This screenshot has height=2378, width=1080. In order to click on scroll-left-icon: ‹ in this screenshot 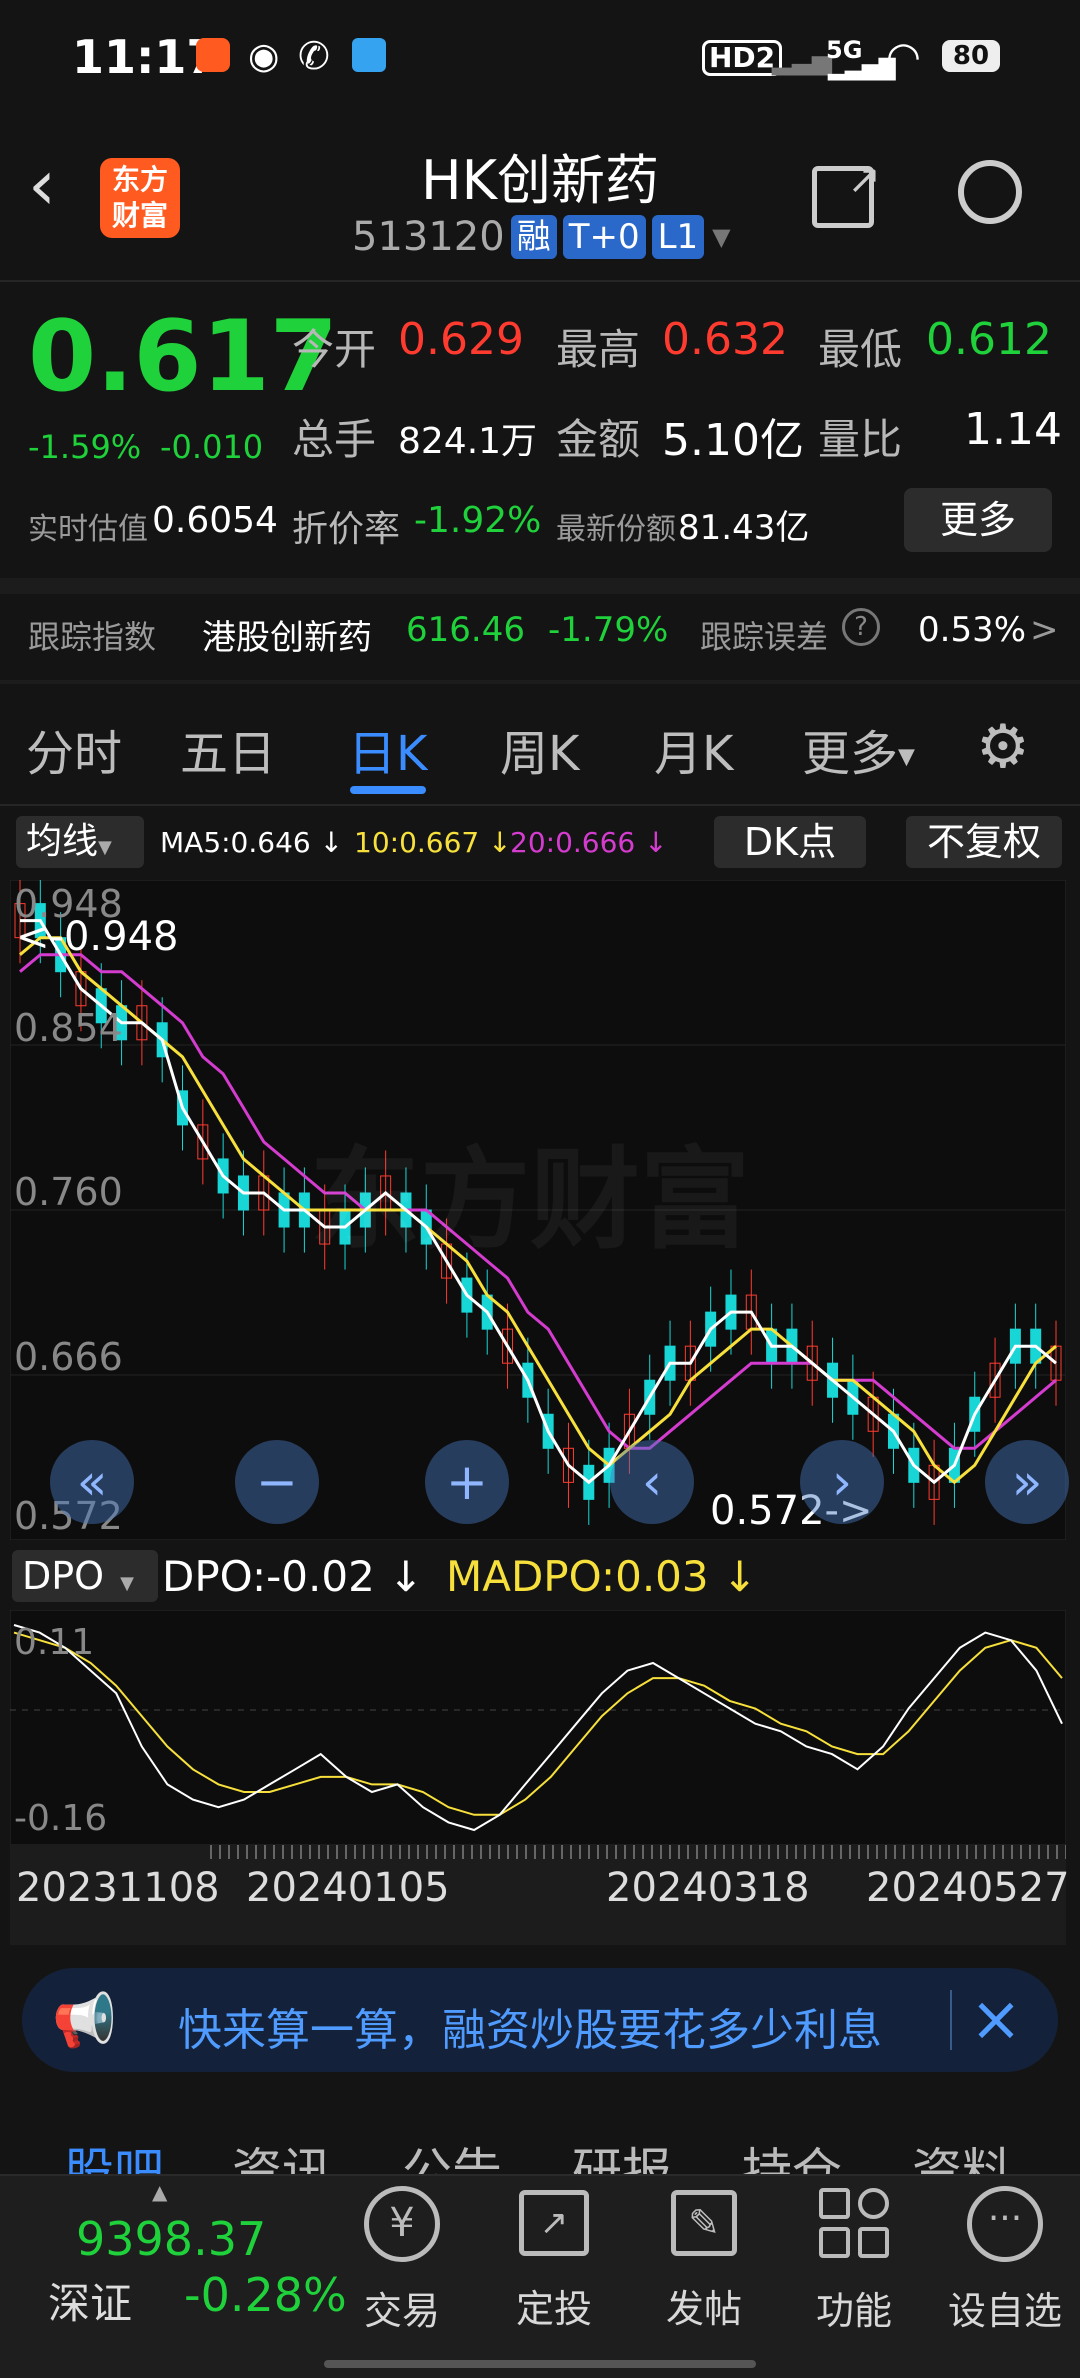, I will do `click(652, 1482)`.